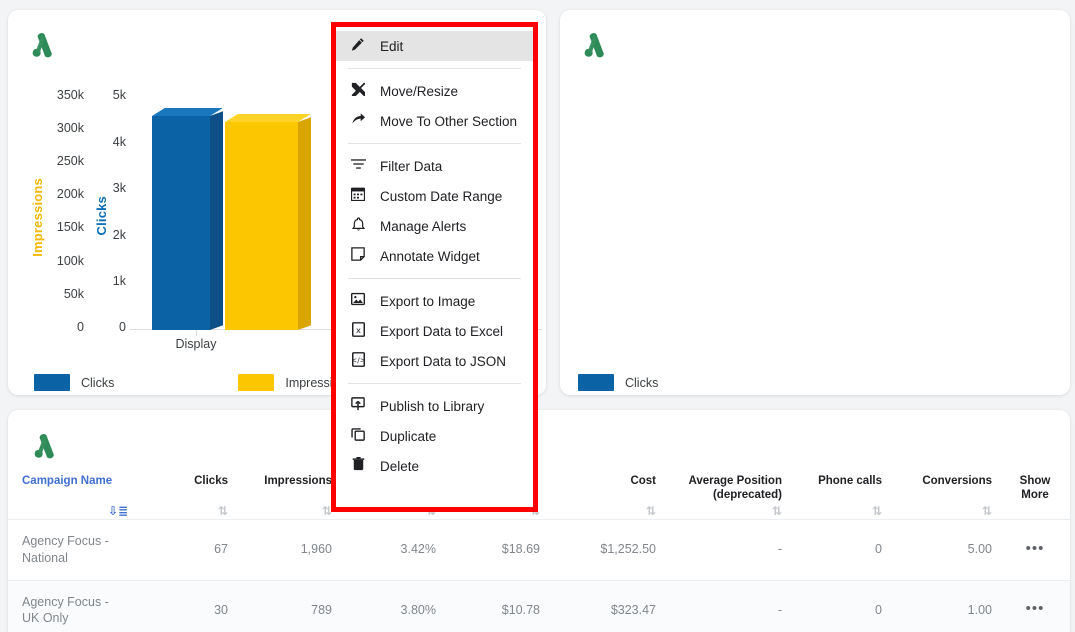 The width and height of the screenshot is (1075, 632). I want to click on menu-item-move-resize: Move/Resize, so click(434, 91).